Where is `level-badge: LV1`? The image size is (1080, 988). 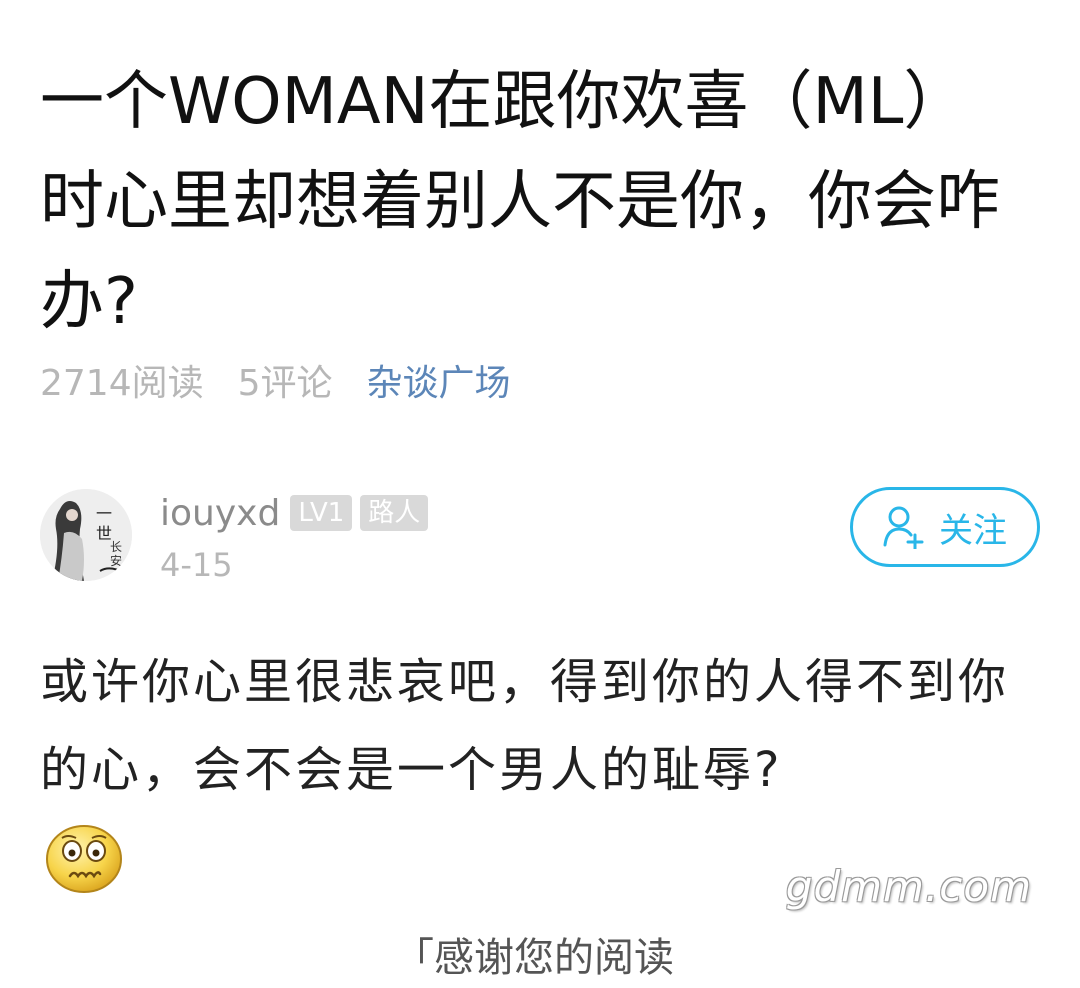 level-badge: LV1 is located at coordinates (321, 513).